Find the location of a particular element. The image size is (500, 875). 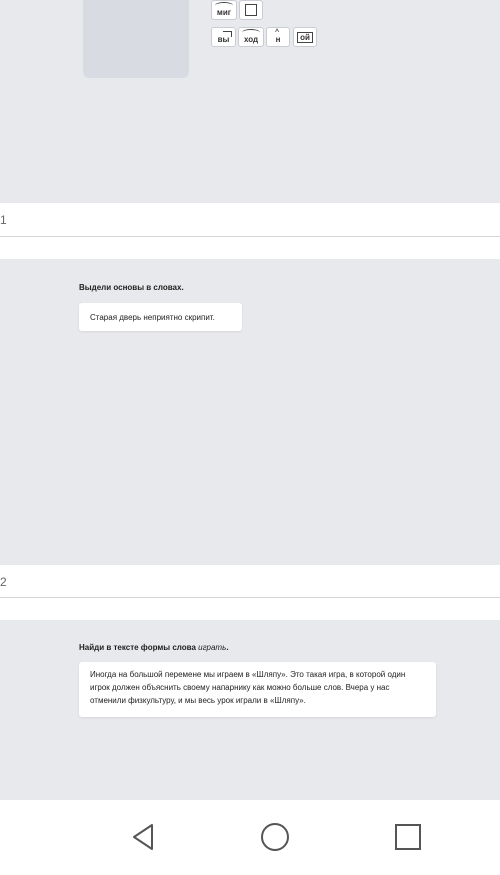

token-suffix-n: ^ н is located at coordinates (278, 37).